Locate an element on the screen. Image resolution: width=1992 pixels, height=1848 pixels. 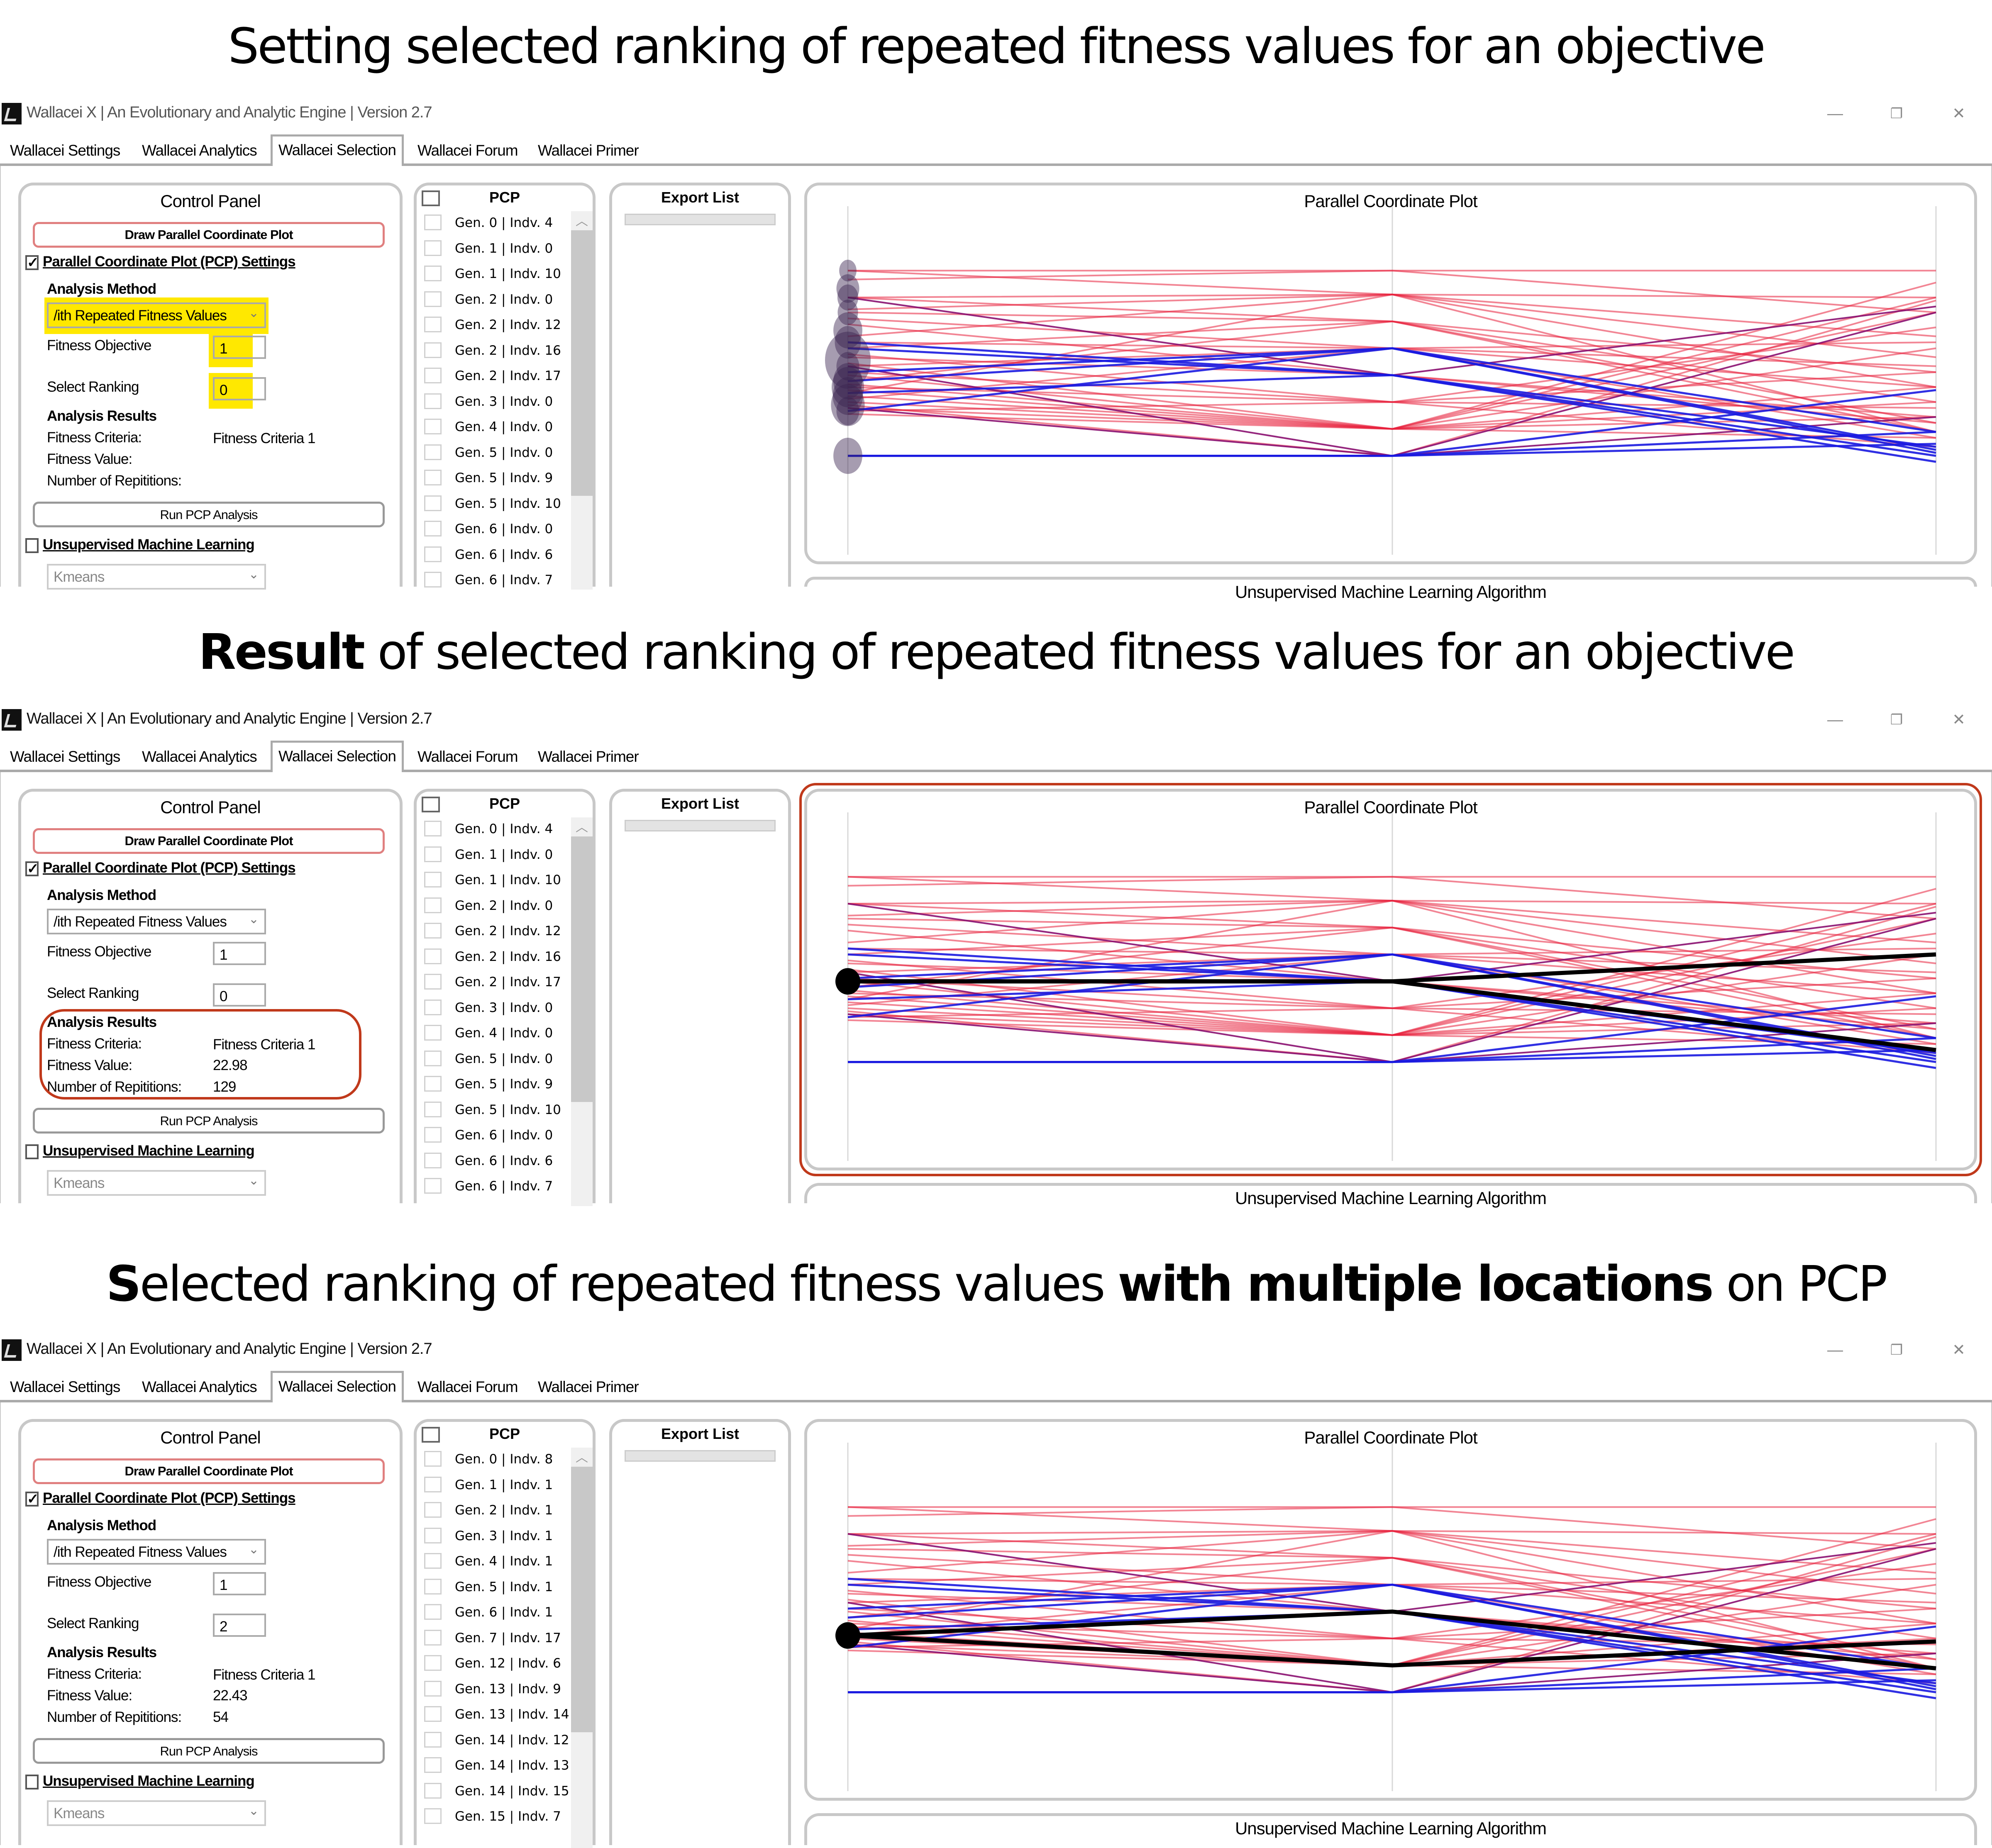
pcp-list-item: Gen. 6 | Indv. 1 is located at coordinates (496, 1613).